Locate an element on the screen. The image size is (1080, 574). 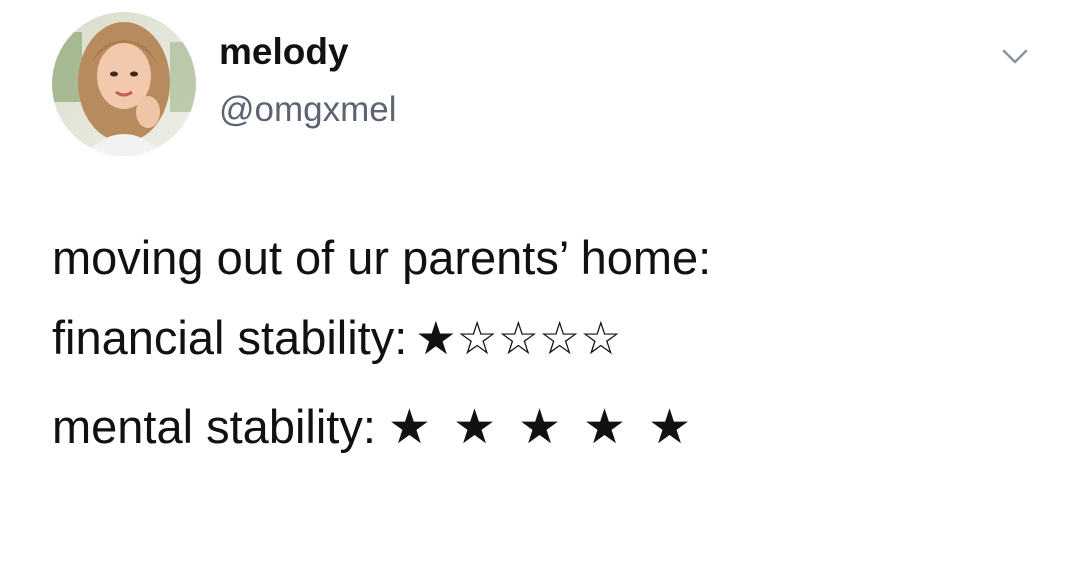
avatar is located at coordinates (124, 84).